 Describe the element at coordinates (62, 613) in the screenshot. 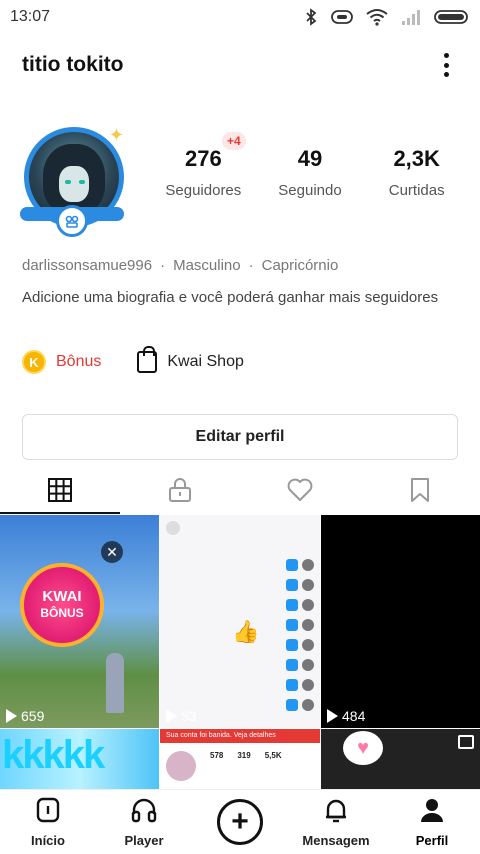

I see `kwai-bonus-subtitle: BÔNUS` at that location.